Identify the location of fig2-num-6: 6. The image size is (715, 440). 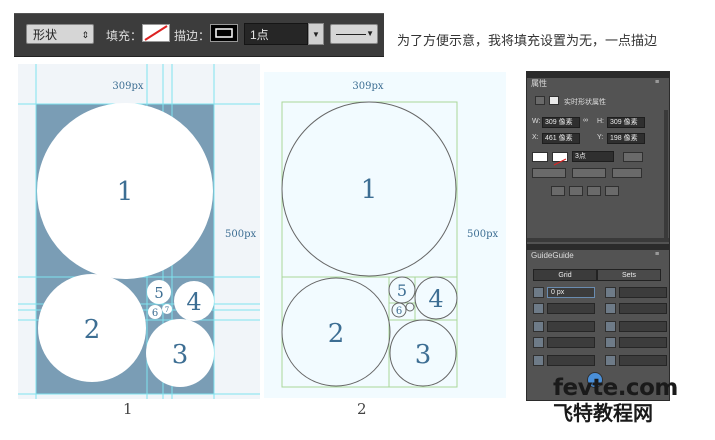
(399, 311).